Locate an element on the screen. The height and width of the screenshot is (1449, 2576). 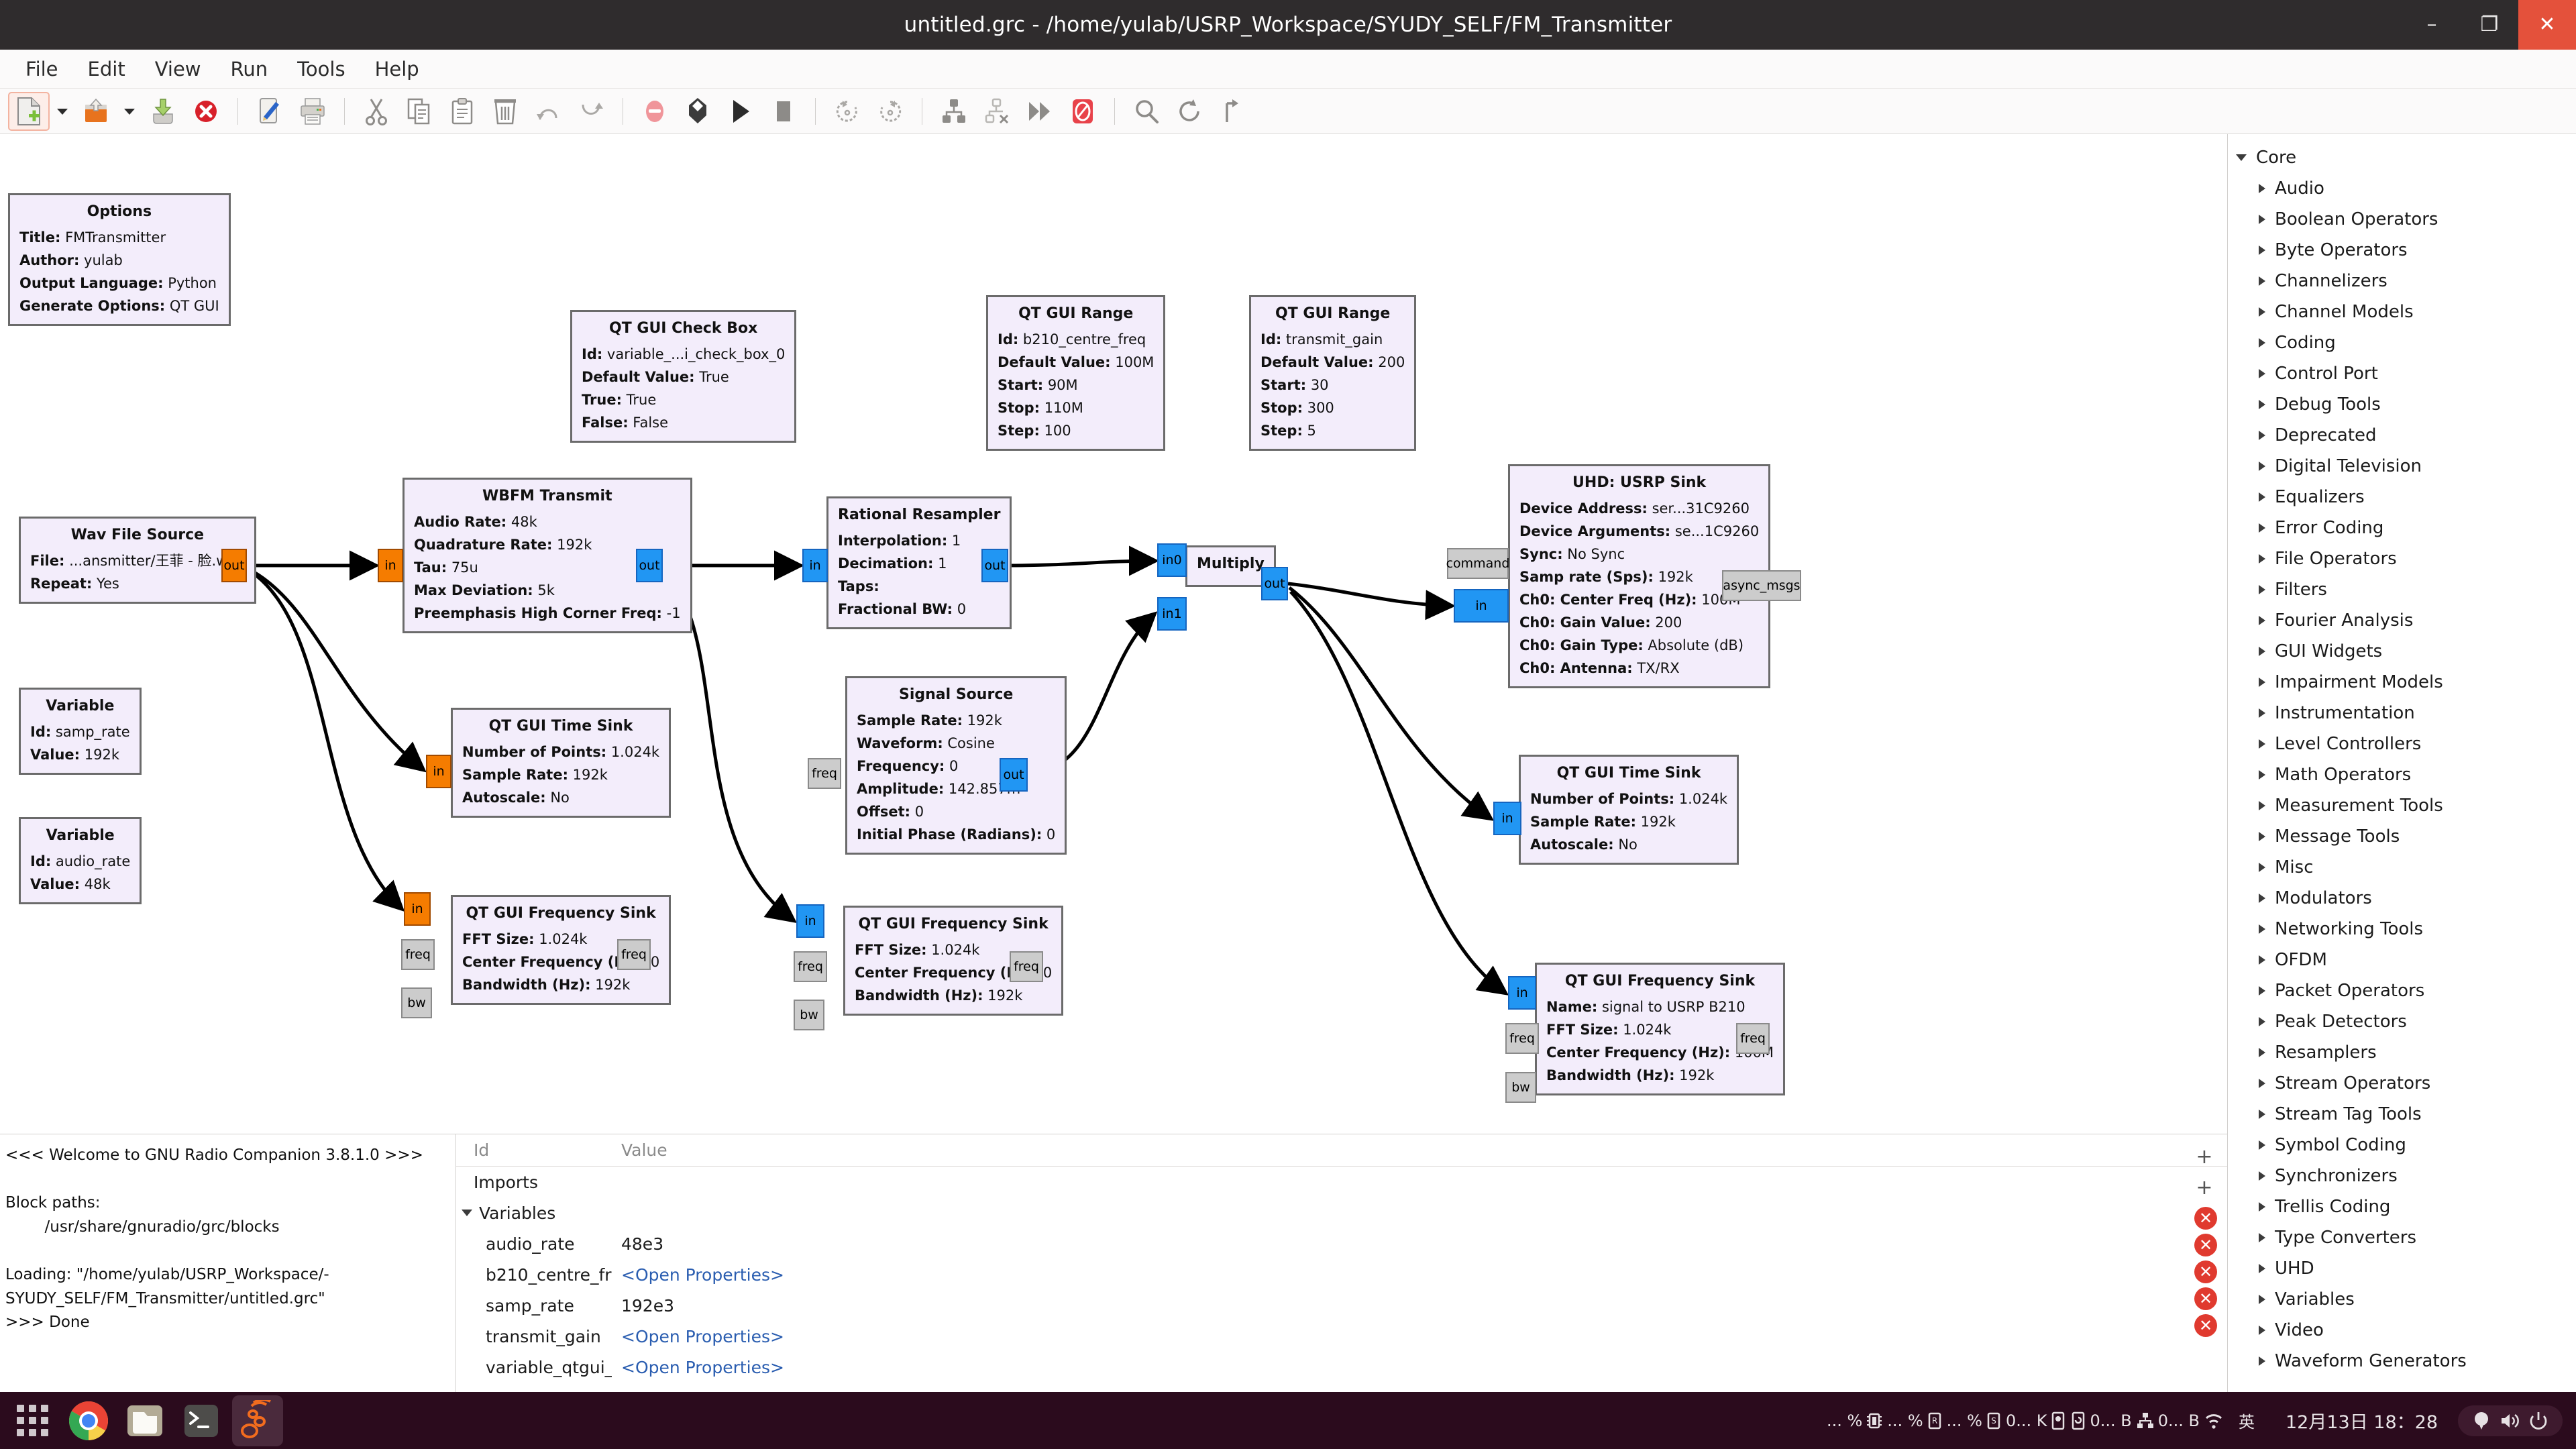
flowgraph-block-variable_audio_rate: Variable Id: audio_rate Value: 48k is located at coordinates (80, 860).